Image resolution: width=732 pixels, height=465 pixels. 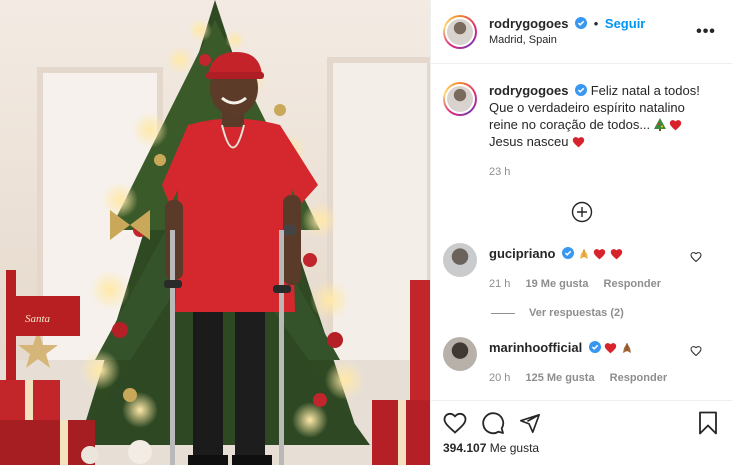 What do you see at coordinates (706, 32) in the screenshot?
I see `more-icon: •••` at bounding box center [706, 32].